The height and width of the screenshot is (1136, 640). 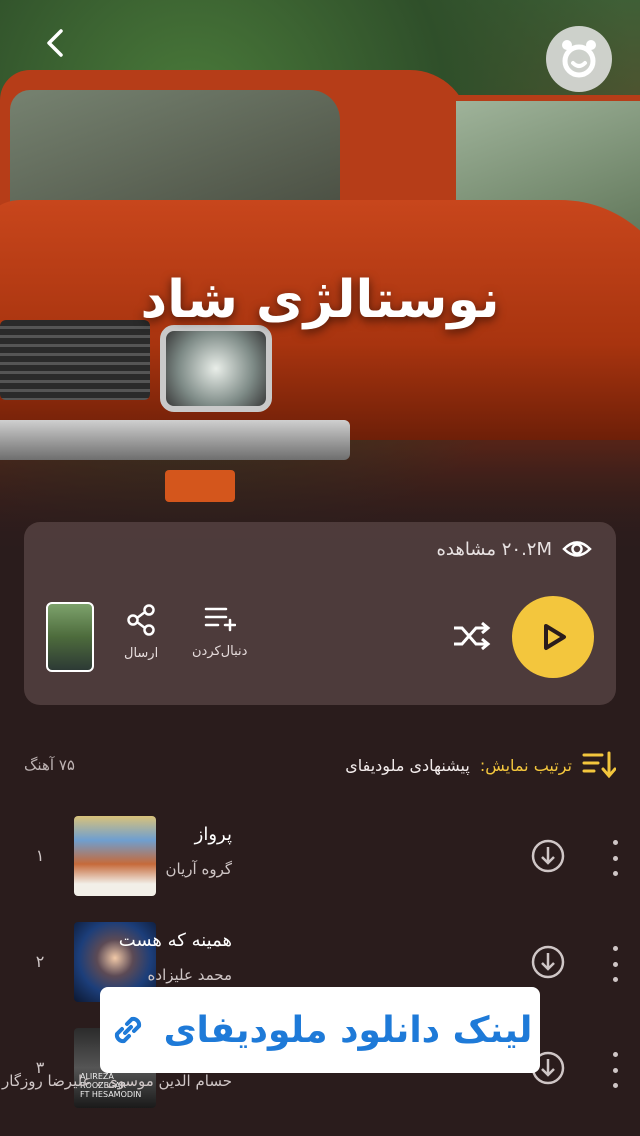 I want to click on share-icon, so click(x=141, y=620).